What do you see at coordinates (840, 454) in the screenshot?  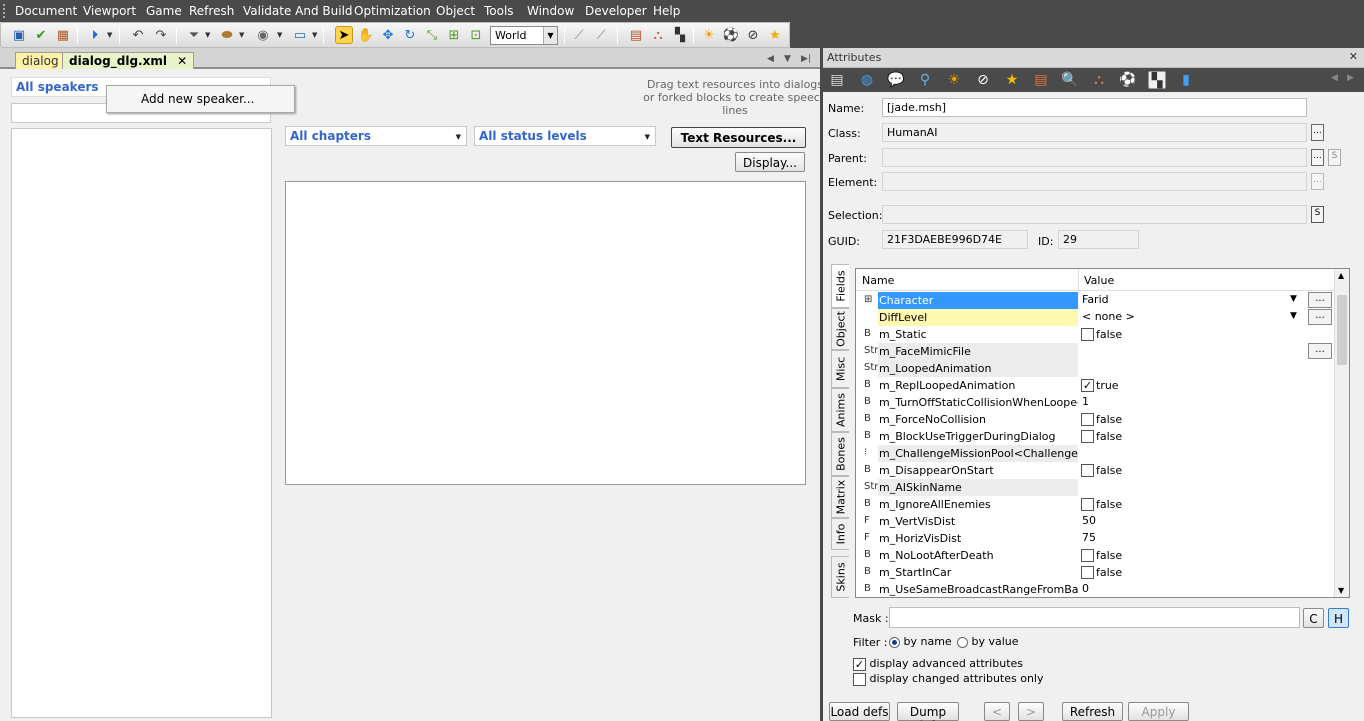 I see `tab-bones: Bones` at bounding box center [840, 454].